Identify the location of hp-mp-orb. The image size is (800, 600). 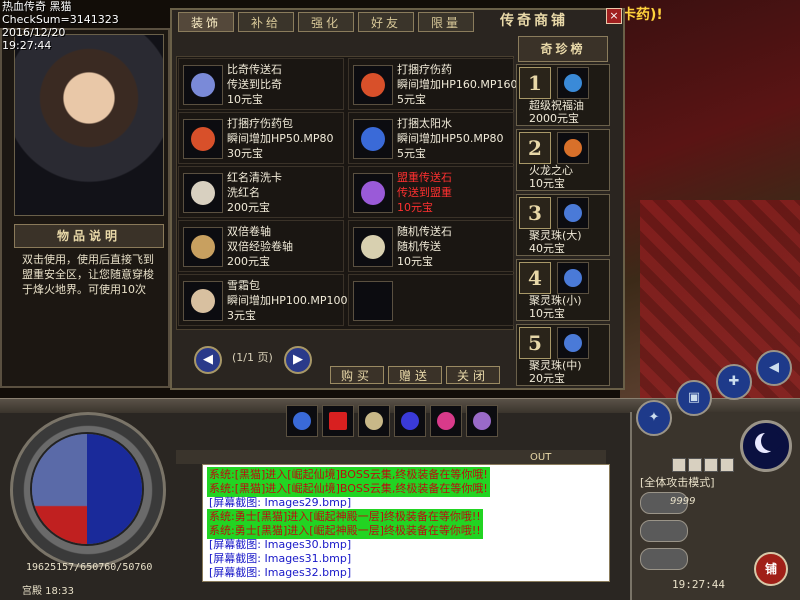
(87, 489).